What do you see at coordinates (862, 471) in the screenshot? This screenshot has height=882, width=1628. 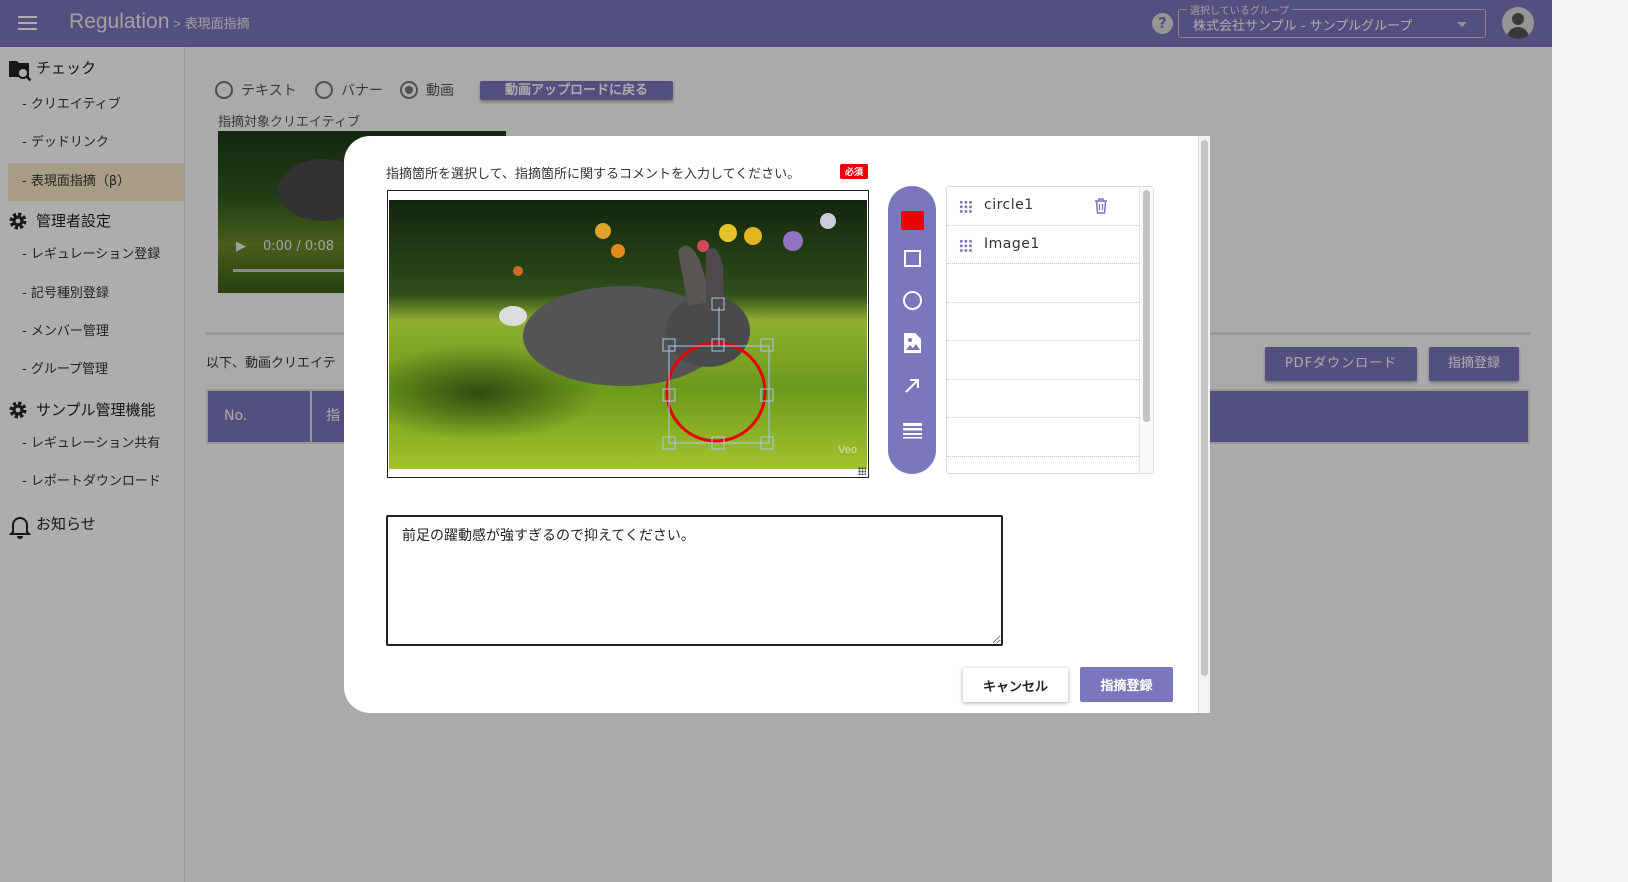 I see `resize-handle-icon` at bounding box center [862, 471].